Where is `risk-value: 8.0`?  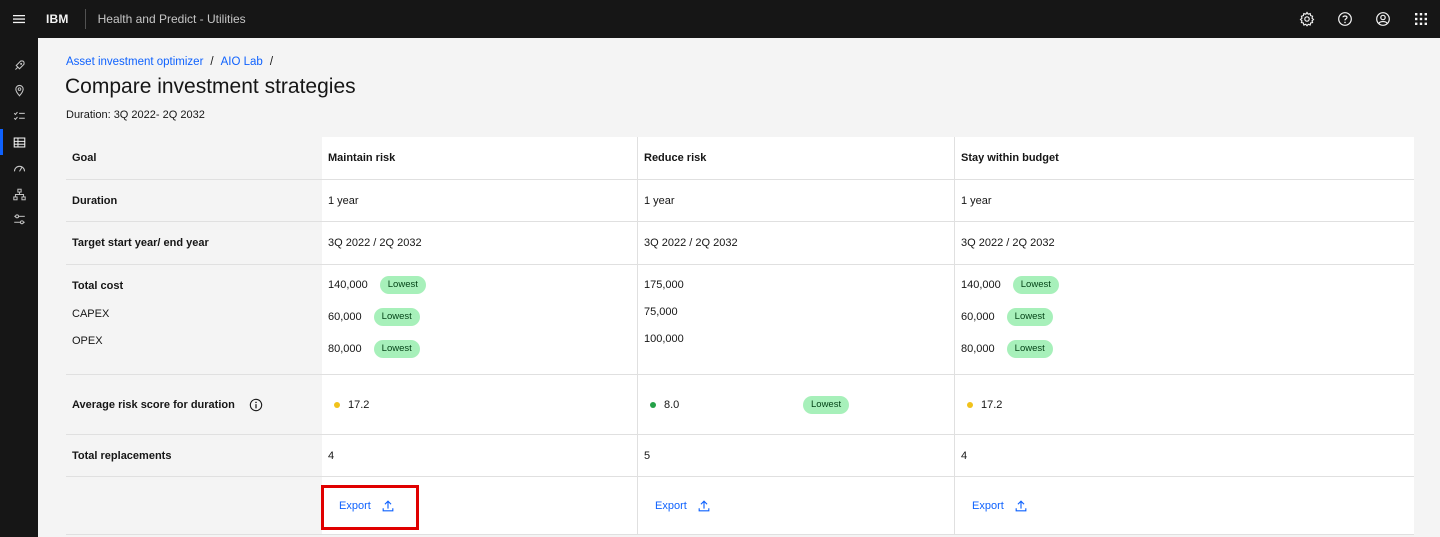 risk-value: 8.0 is located at coordinates (672, 404).